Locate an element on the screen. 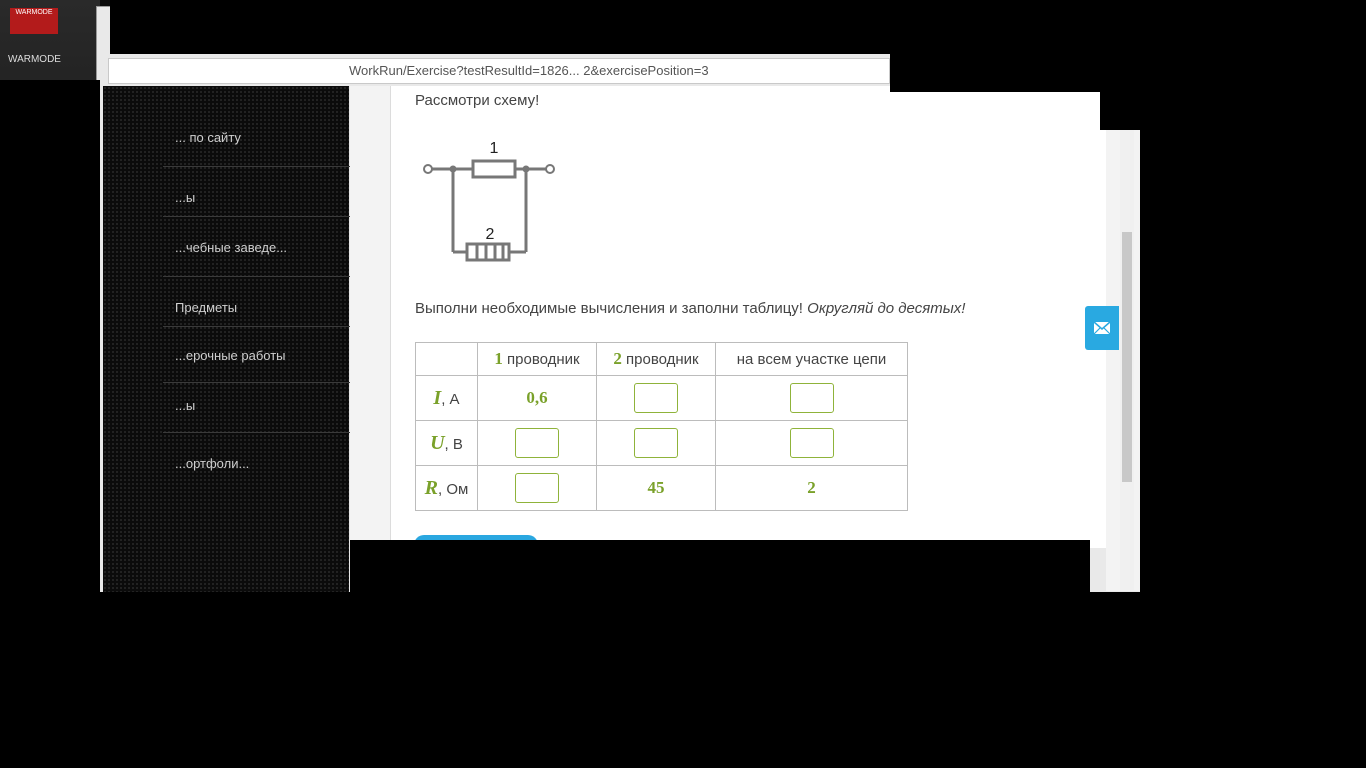  resistance-2-value: 45 is located at coordinates (656, 488).